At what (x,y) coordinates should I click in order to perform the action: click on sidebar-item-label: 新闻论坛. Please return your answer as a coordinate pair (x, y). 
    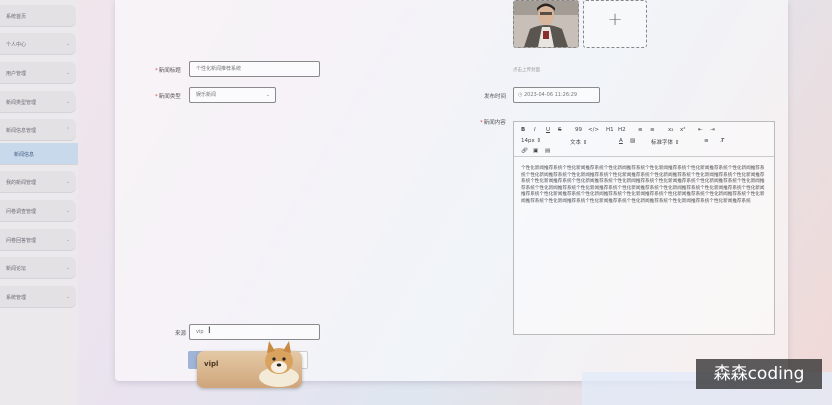
    Looking at the image, I should click on (16, 268).